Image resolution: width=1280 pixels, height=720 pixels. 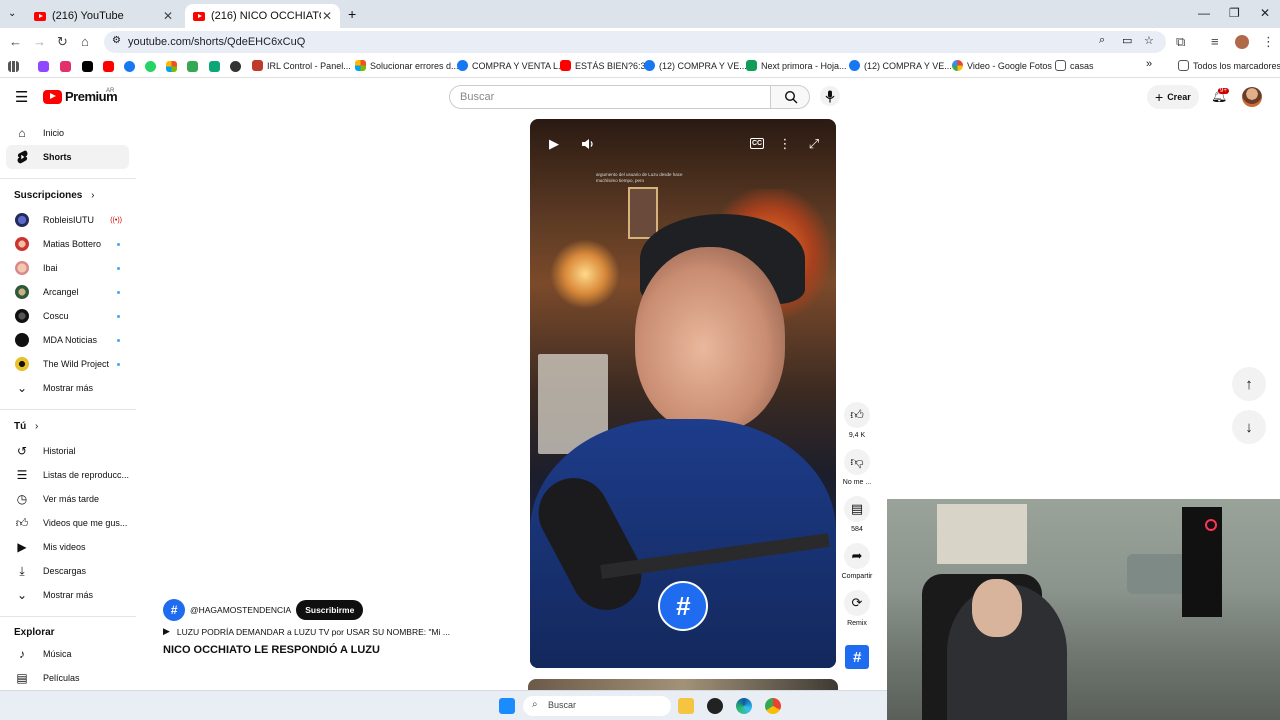 I want to click on install-icon: ▭, so click(x=1127, y=40).